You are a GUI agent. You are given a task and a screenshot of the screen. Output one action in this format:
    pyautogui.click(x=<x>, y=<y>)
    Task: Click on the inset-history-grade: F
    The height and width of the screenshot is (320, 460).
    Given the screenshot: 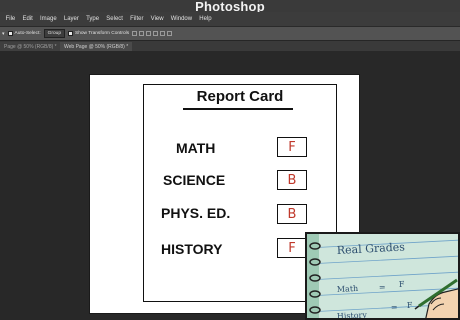 What is the action you would take?
    pyautogui.click(x=410, y=305)
    